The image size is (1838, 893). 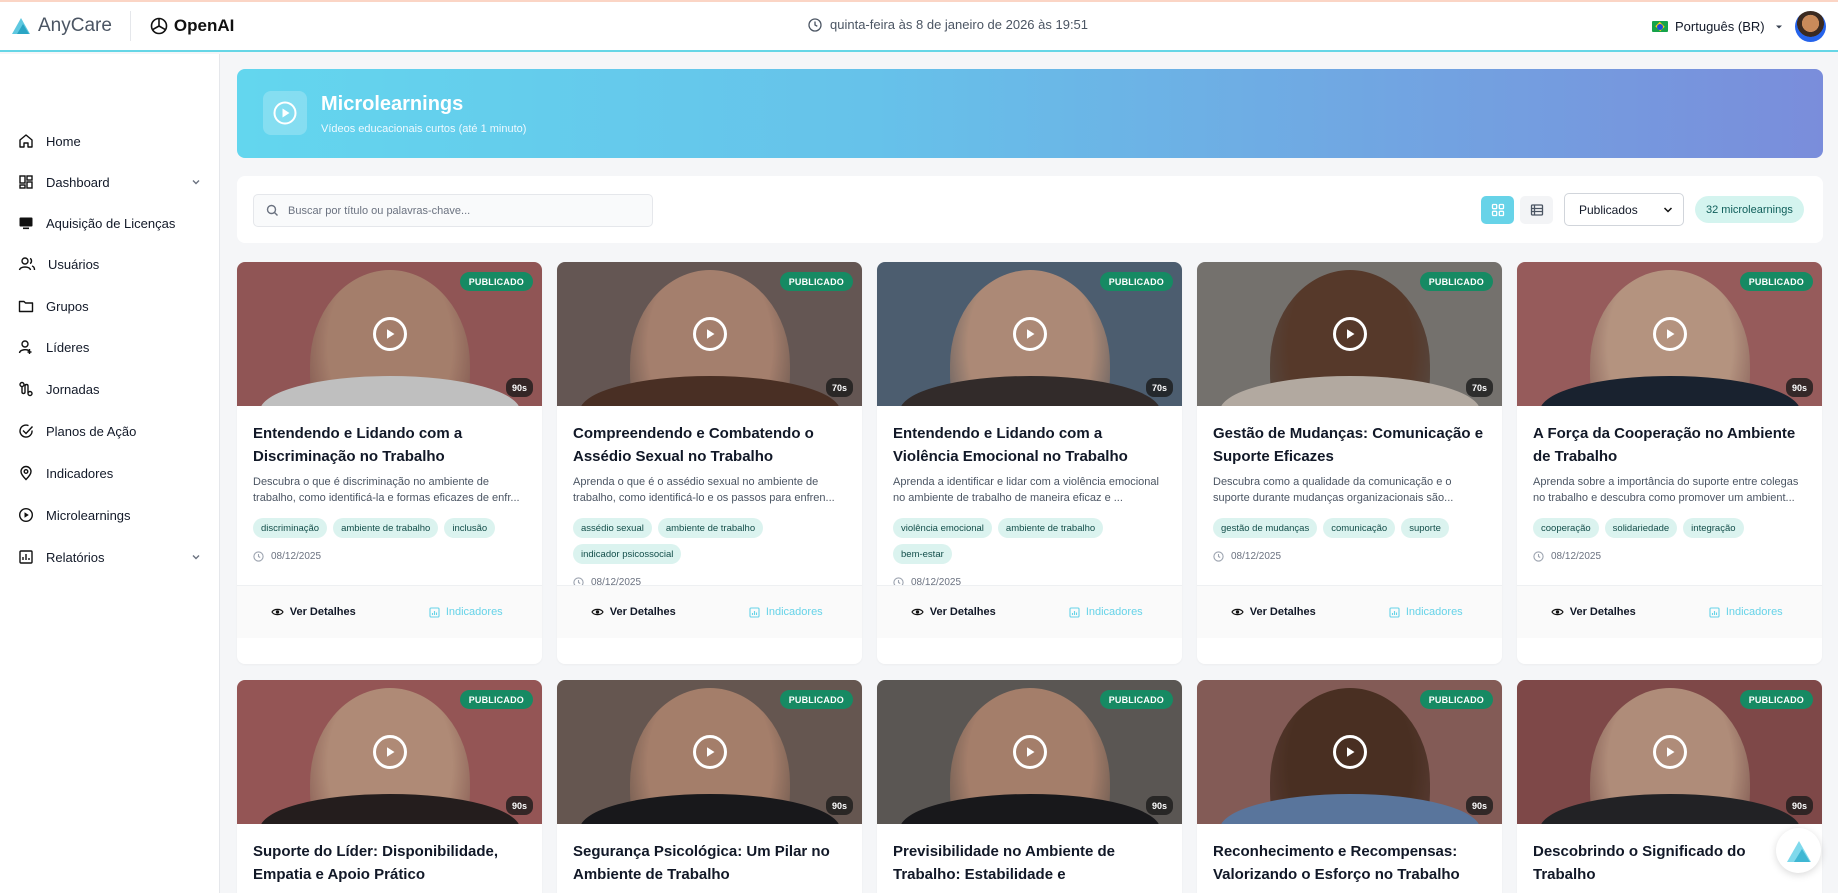 What do you see at coordinates (75, 557) in the screenshot?
I see `sidebar-item-label: Relatórios` at bounding box center [75, 557].